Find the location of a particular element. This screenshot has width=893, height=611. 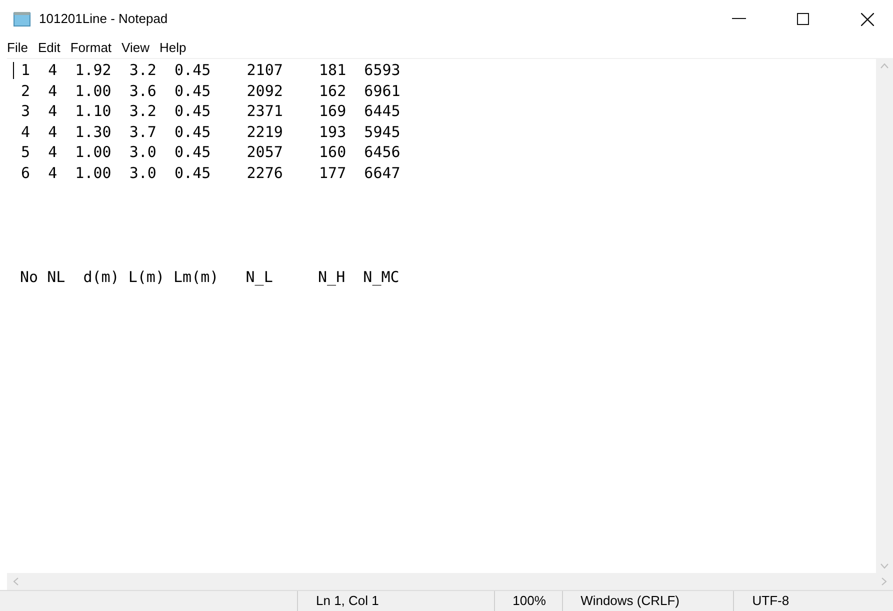

scroll-down-icon is located at coordinates (884, 566).